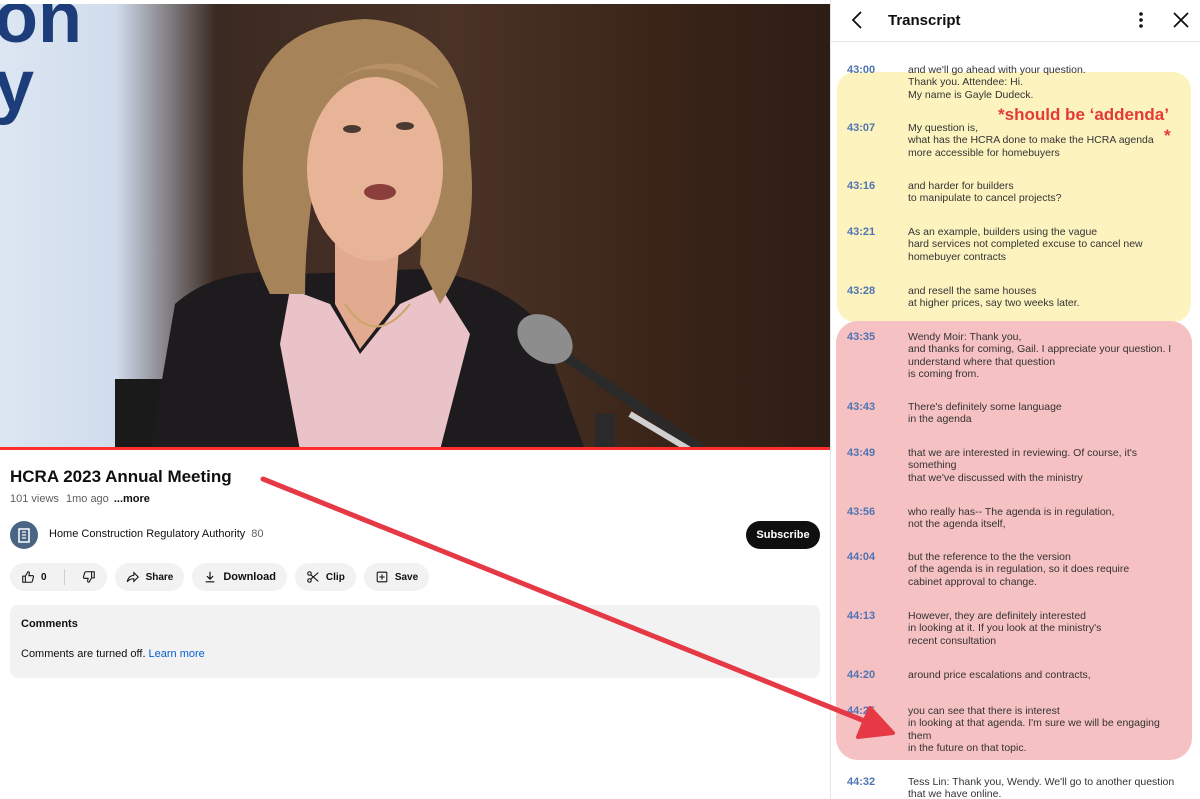 The width and height of the screenshot is (1200, 799). I want to click on like-divider, so click(64, 577).